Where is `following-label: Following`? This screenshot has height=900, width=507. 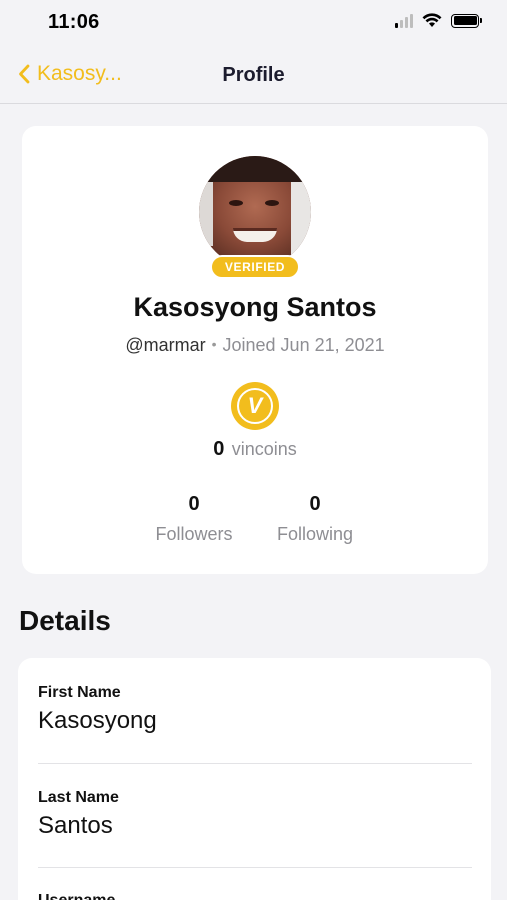 following-label: Following is located at coordinates (315, 534).